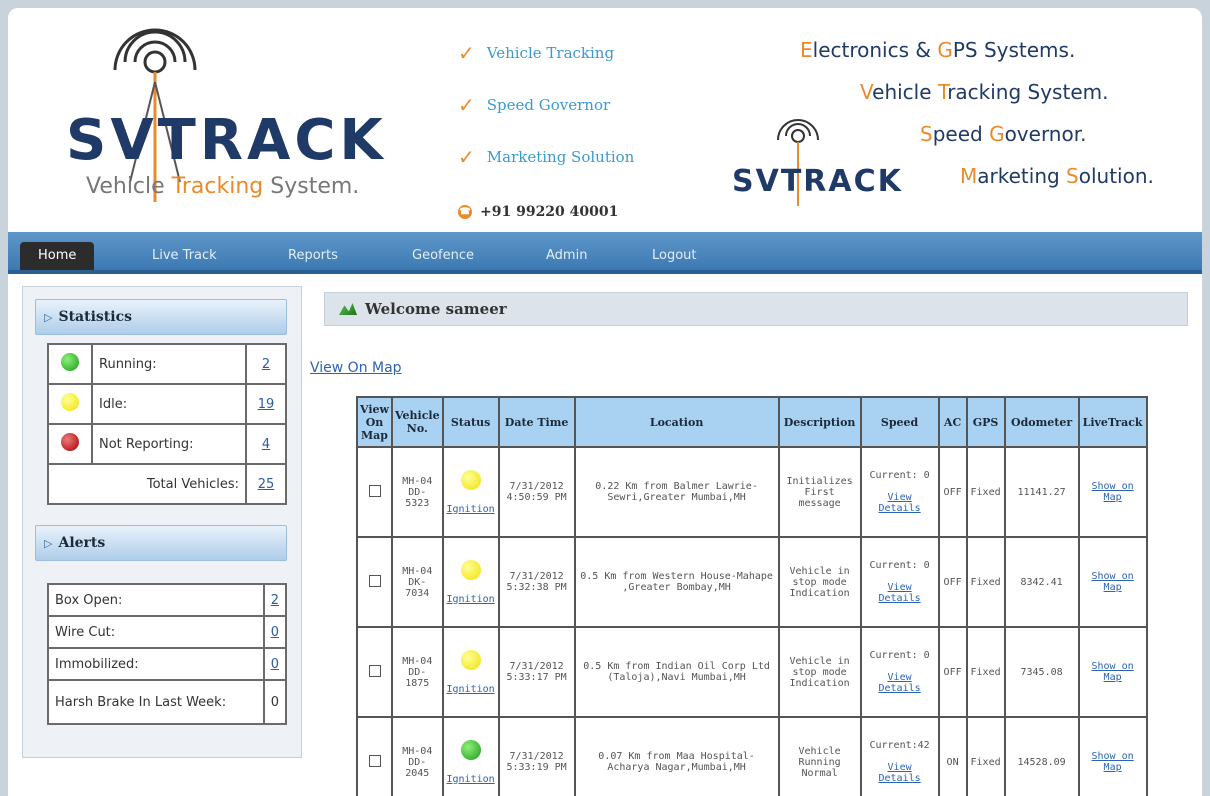 The height and width of the screenshot is (796, 1210). Describe the element at coordinates (536, 53) in the screenshot. I see `feature-item: ✓ Vehicle Tracking` at that location.